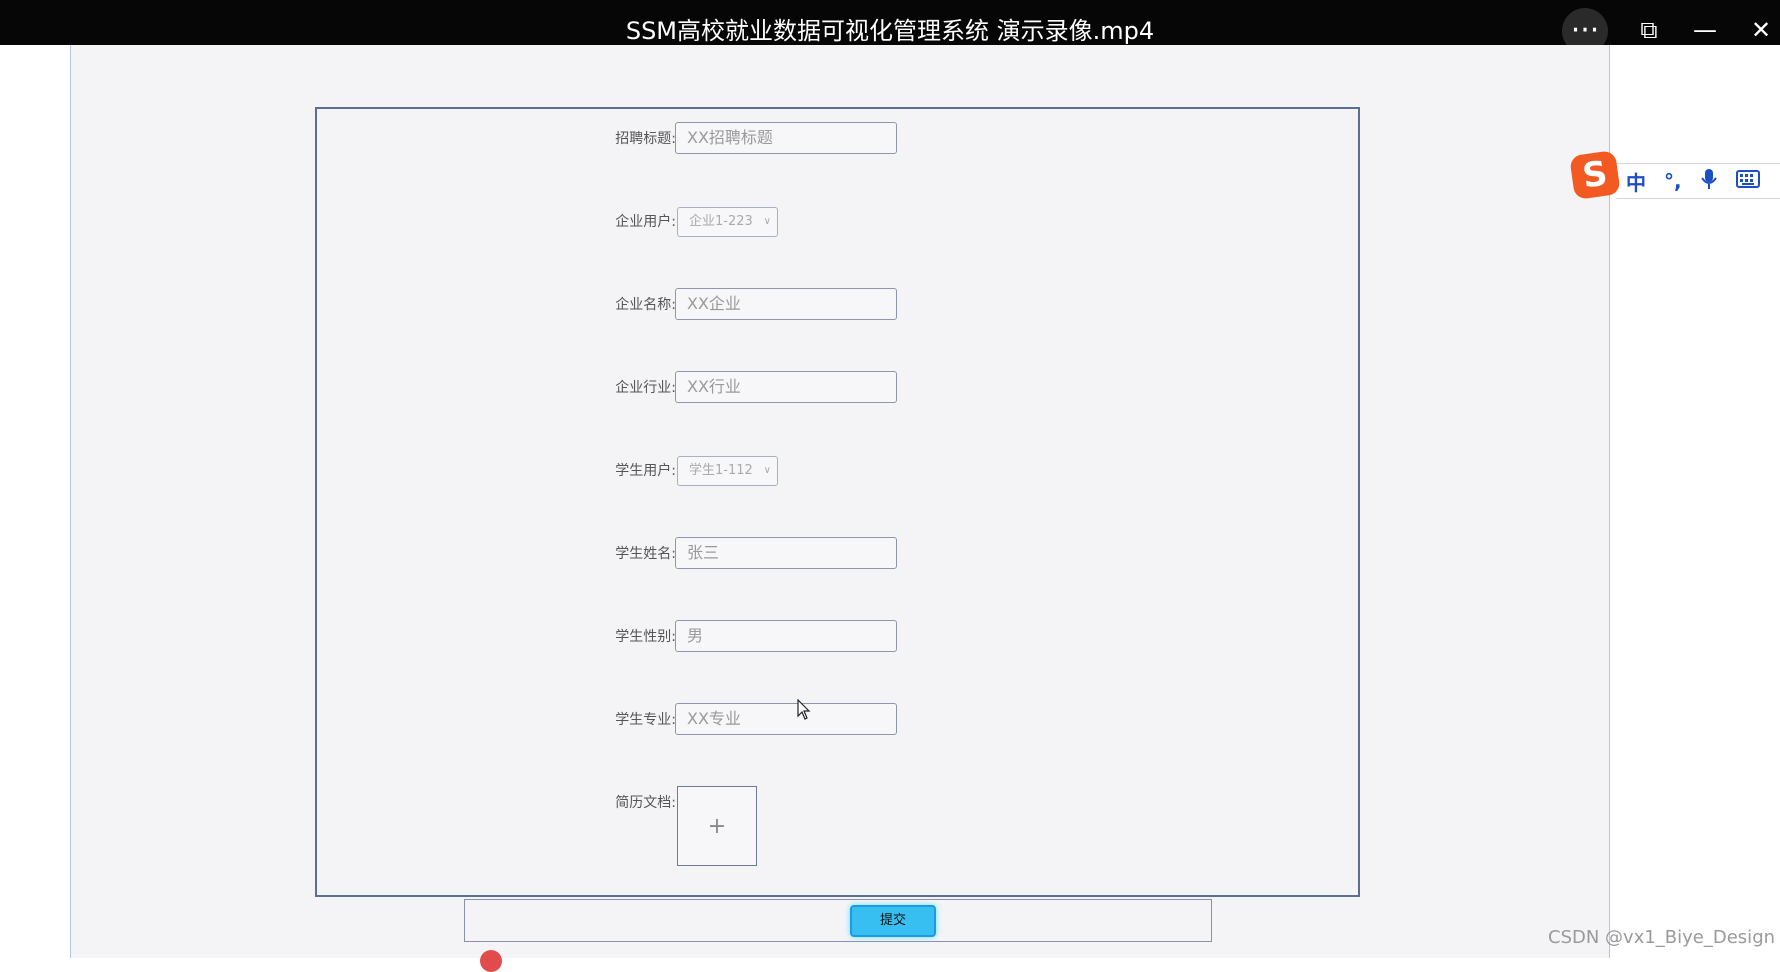 The image size is (1780, 972). I want to click on recruit-title-input: XX招聘标题, so click(786, 138).